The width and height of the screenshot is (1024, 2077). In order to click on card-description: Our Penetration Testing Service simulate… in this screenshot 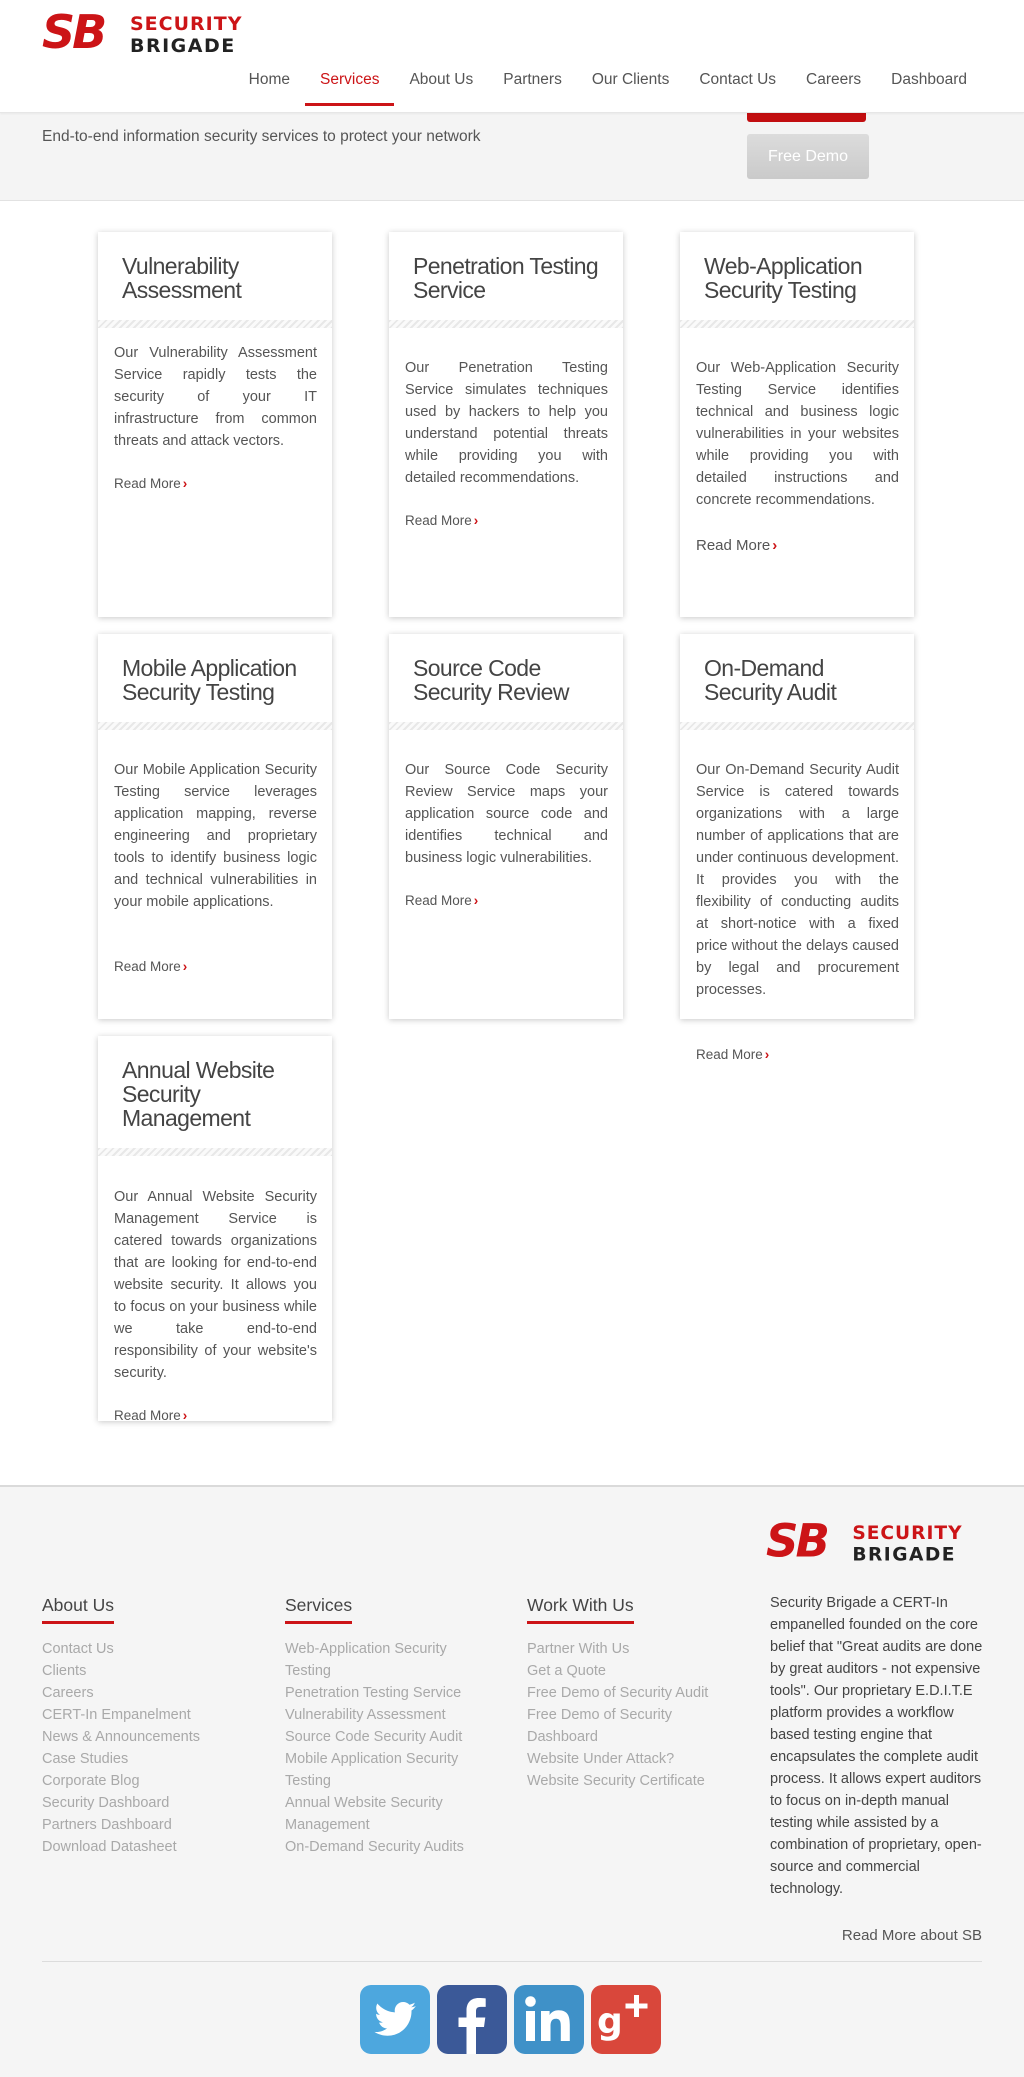, I will do `click(506, 423)`.